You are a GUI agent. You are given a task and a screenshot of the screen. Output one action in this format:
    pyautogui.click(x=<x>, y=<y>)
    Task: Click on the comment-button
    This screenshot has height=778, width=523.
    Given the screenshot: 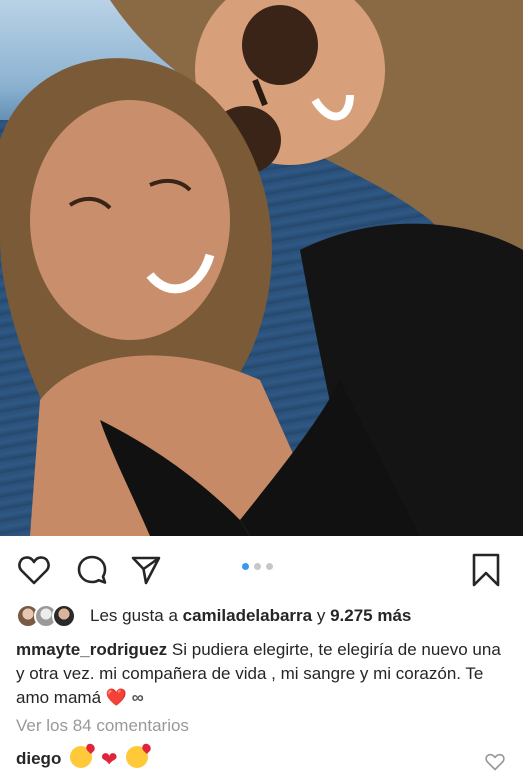 What is the action you would take?
    pyautogui.click(x=92, y=570)
    